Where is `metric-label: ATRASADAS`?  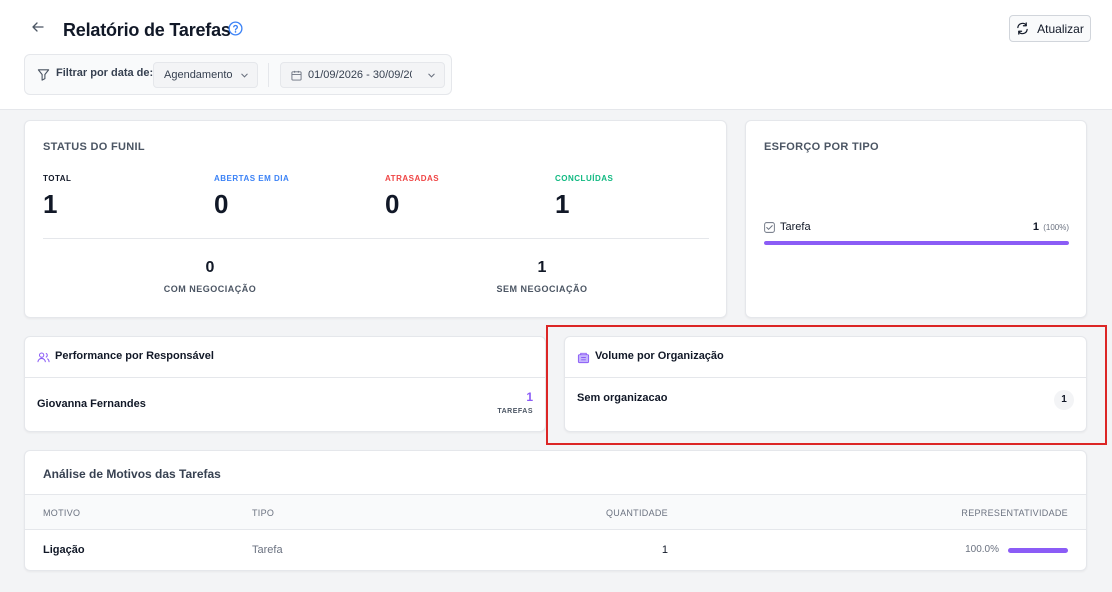
metric-label: ATRASADAS is located at coordinates (412, 178).